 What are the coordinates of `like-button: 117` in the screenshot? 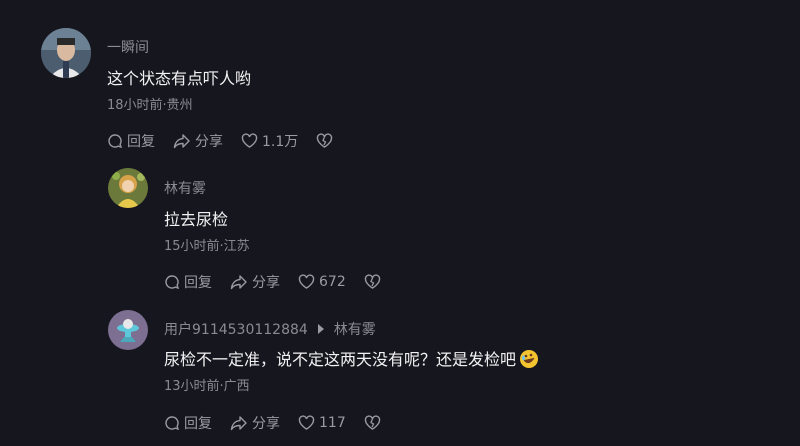 It's located at (322, 423).